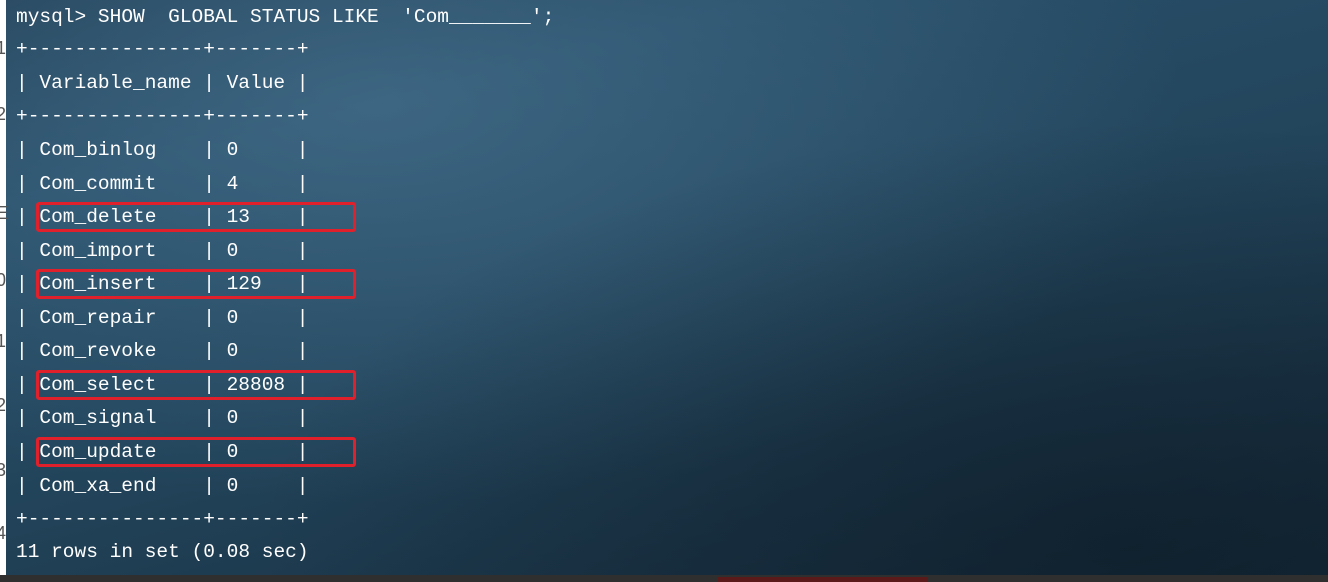  I want to click on gutter-line-number: 3, so click(3, 470).